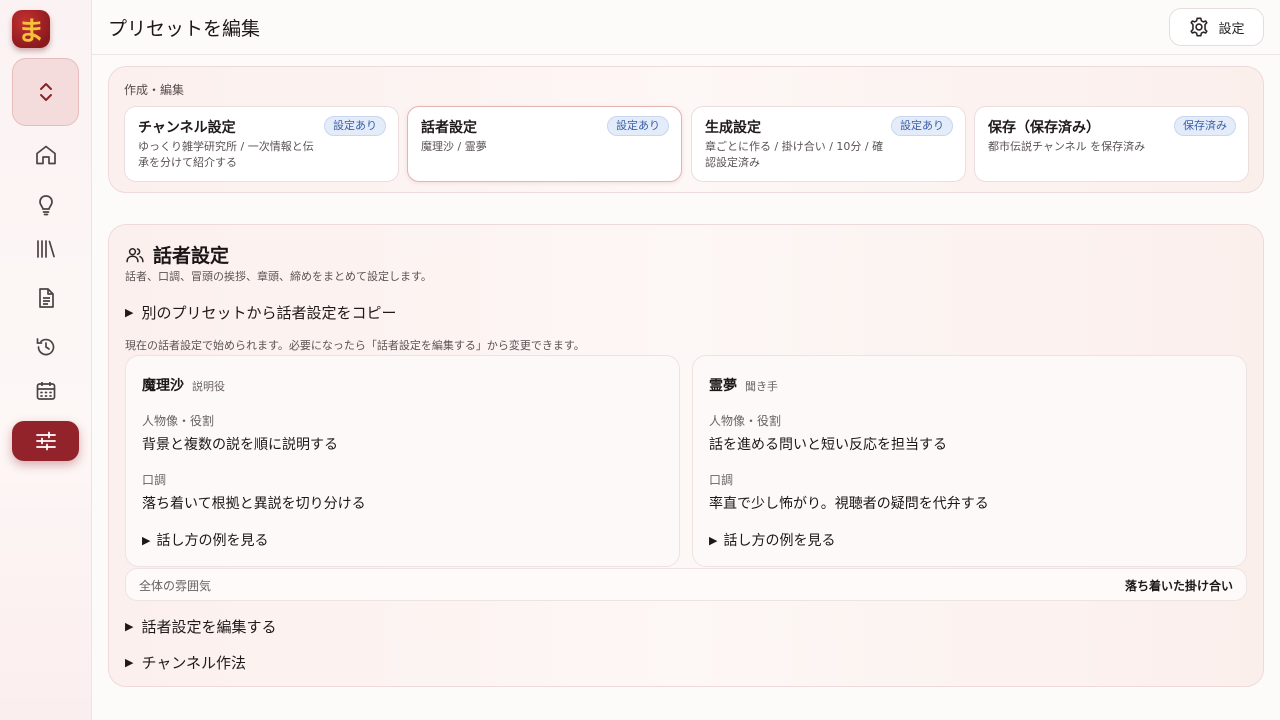 Image resolution: width=1280 pixels, height=720 pixels. Describe the element at coordinates (240, 445) in the screenshot. I see `persona-value: 背景と複数の説を順に説明する` at that location.